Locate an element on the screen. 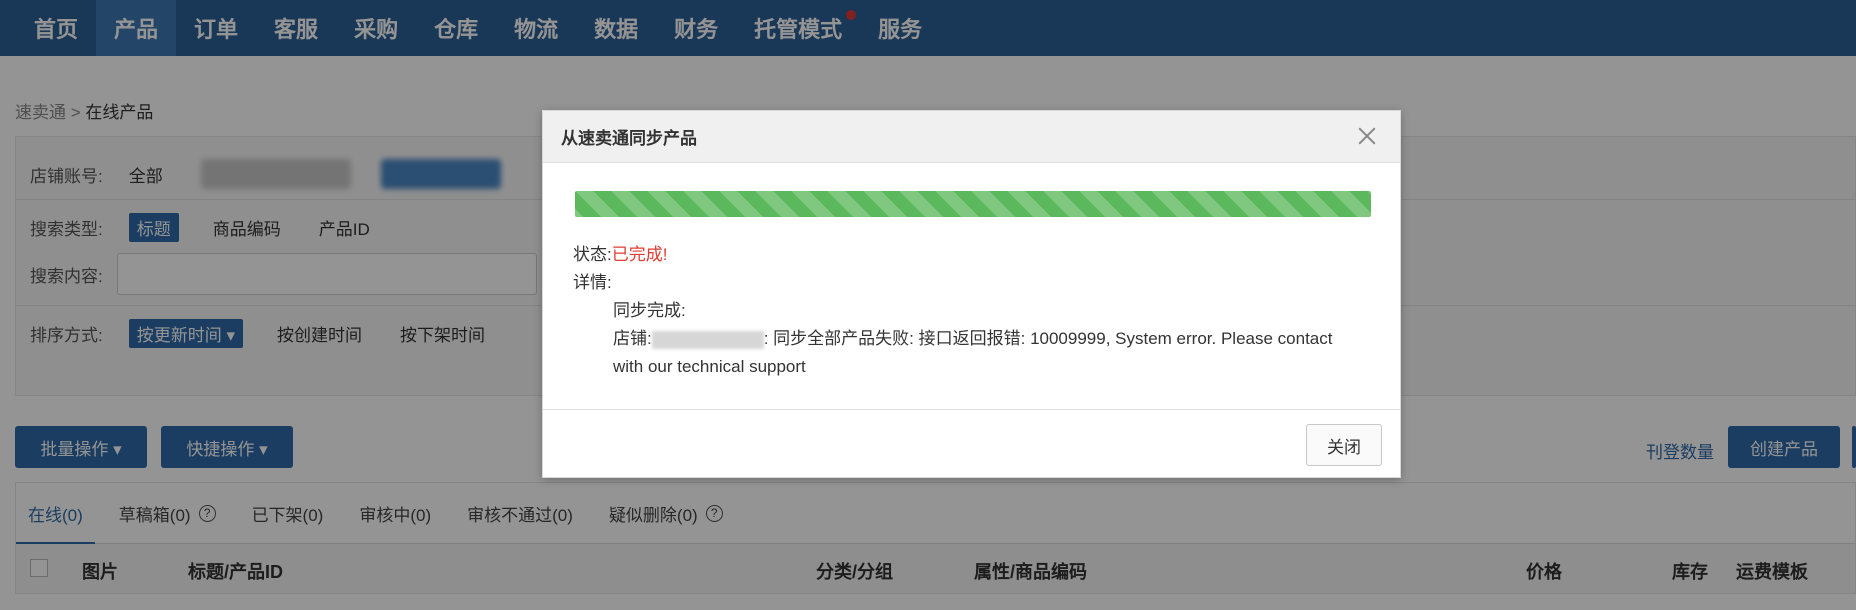 The image size is (1856, 610). close-button: 关闭 is located at coordinates (1344, 445).